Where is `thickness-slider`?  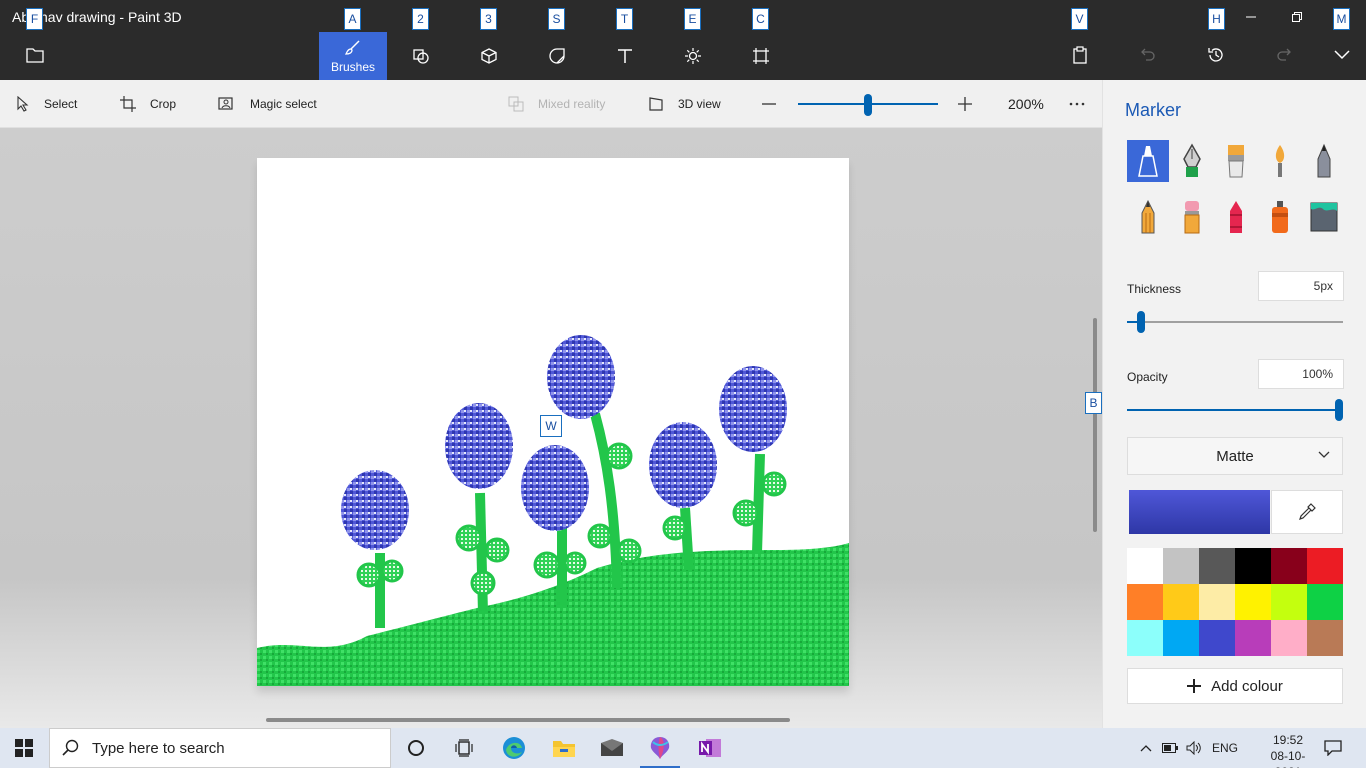
thickness-slider is located at coordinates (1235, 322).